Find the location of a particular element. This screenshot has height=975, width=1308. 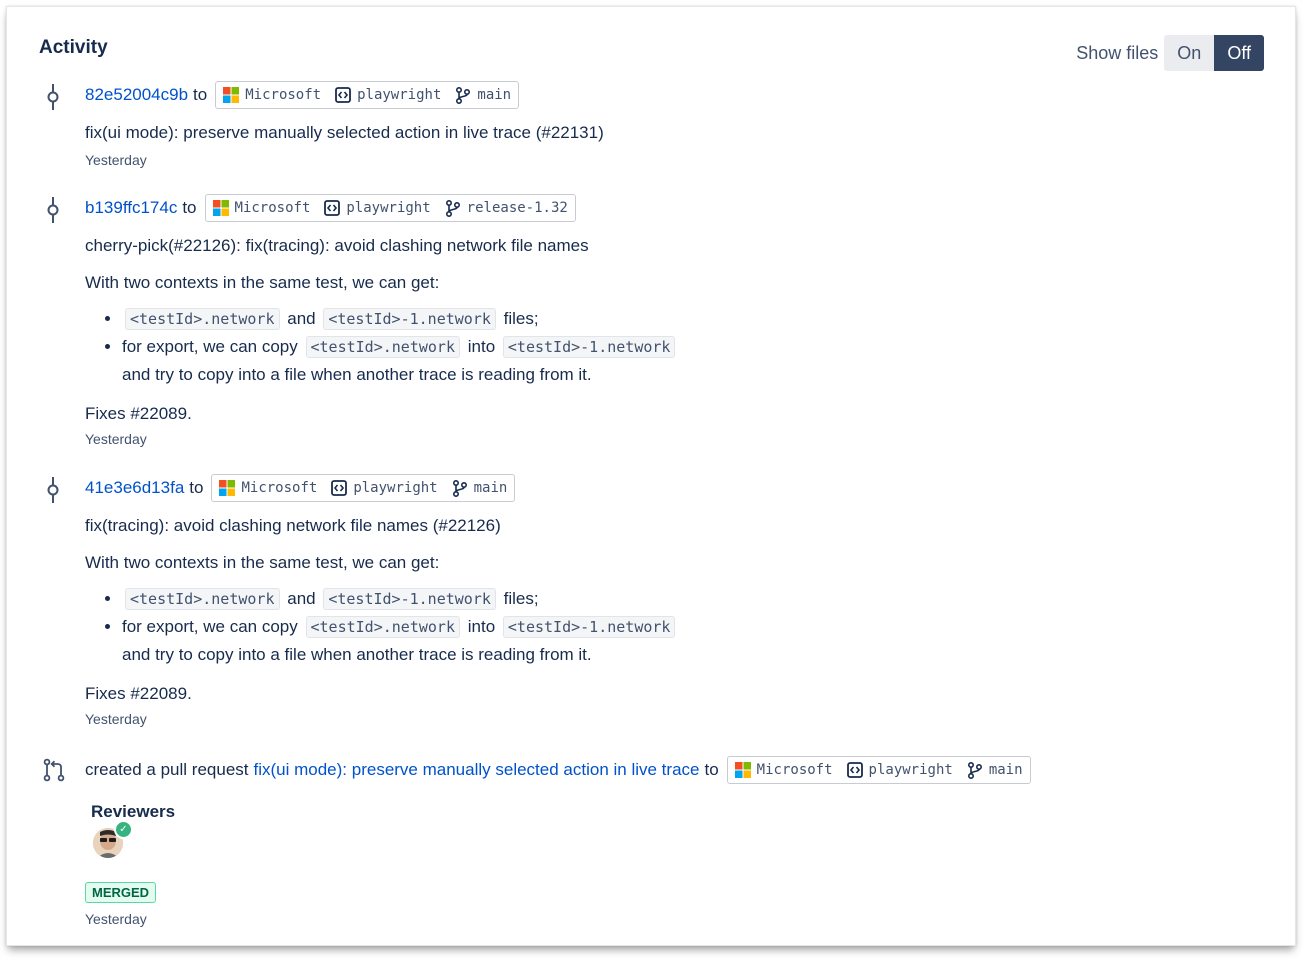

branch-name: release-1.32 is located at coordinates (517, 208).